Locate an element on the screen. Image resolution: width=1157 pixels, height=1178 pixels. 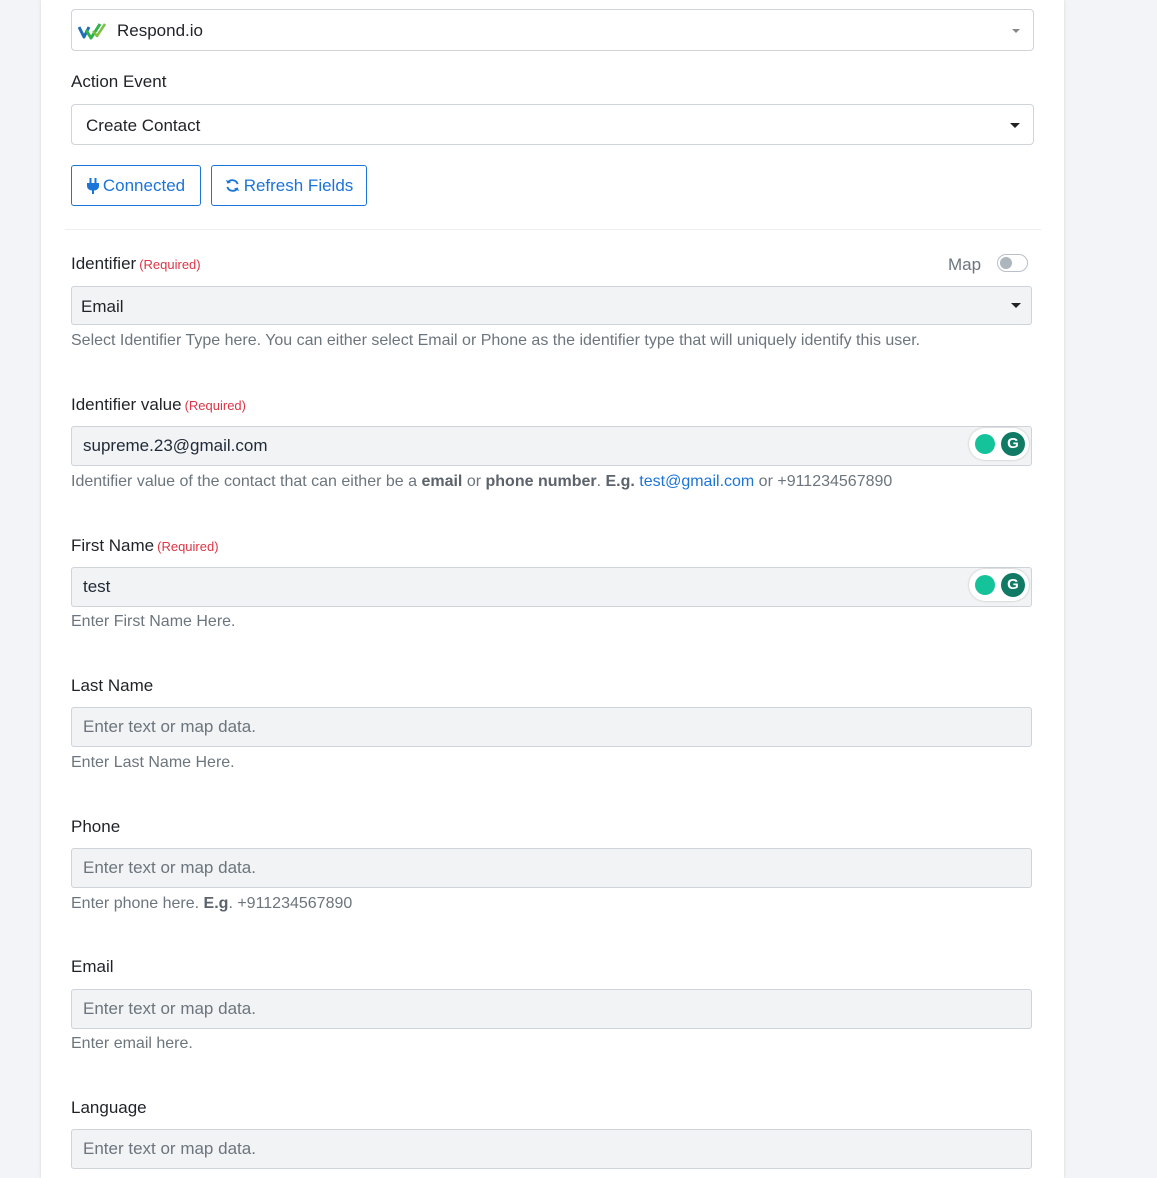
map-toggle-label: Map is located at coordinates (965, 264).